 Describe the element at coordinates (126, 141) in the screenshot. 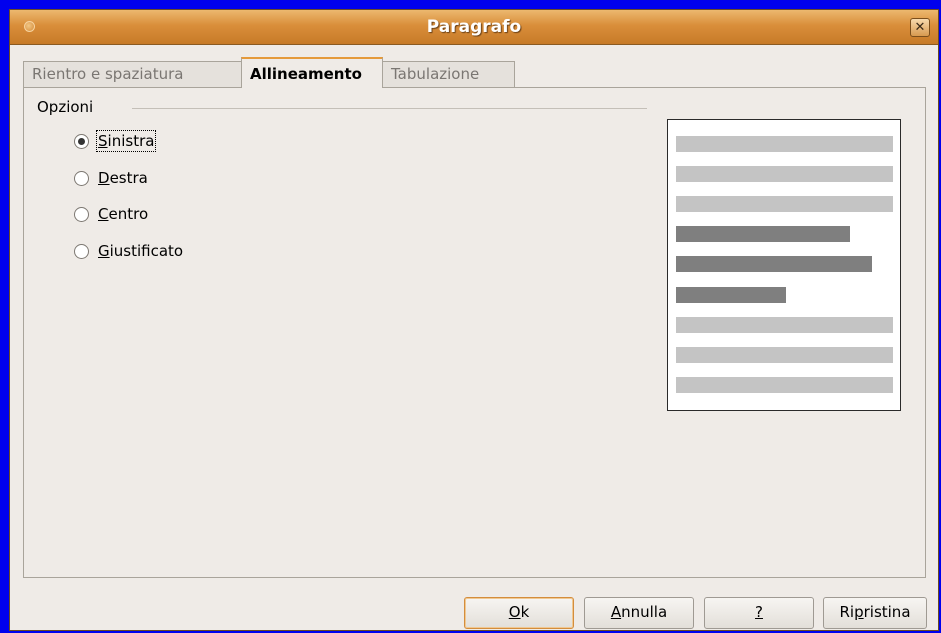

I see `radio-label-left: Sinistra` at that location.